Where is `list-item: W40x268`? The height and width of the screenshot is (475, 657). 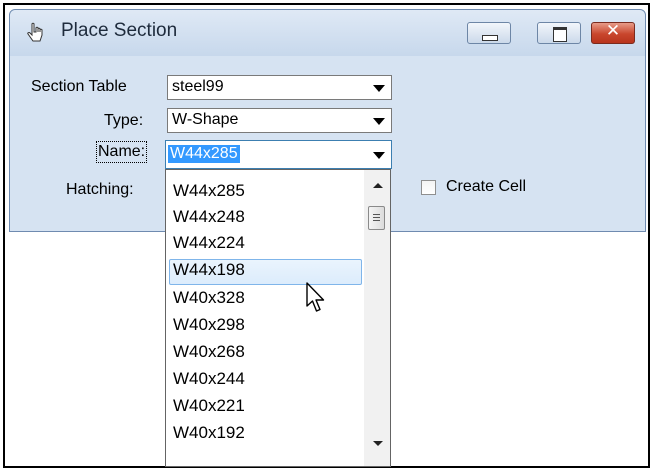
list-item: W40x268 is located at coordinates (209, 355).